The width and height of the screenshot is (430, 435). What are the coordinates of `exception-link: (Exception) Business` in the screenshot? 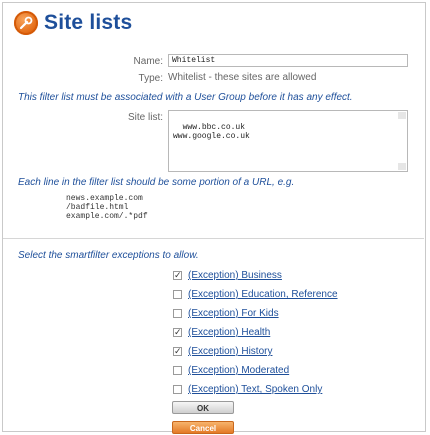 It's located at (235, 275).